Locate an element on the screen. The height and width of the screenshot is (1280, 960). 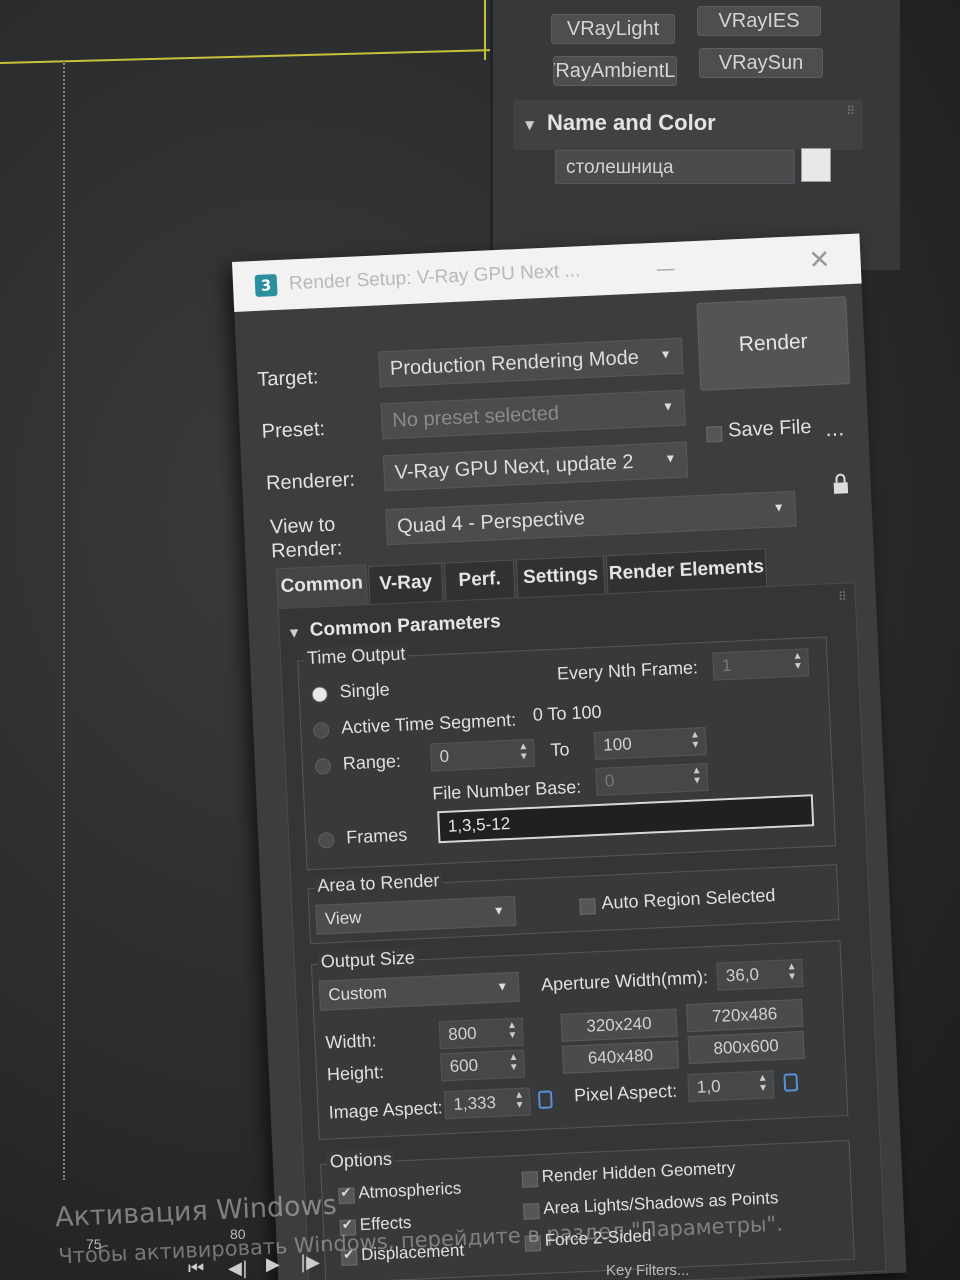
preset-640x480-button: 640x480 is located at coordinates (620, 1057).